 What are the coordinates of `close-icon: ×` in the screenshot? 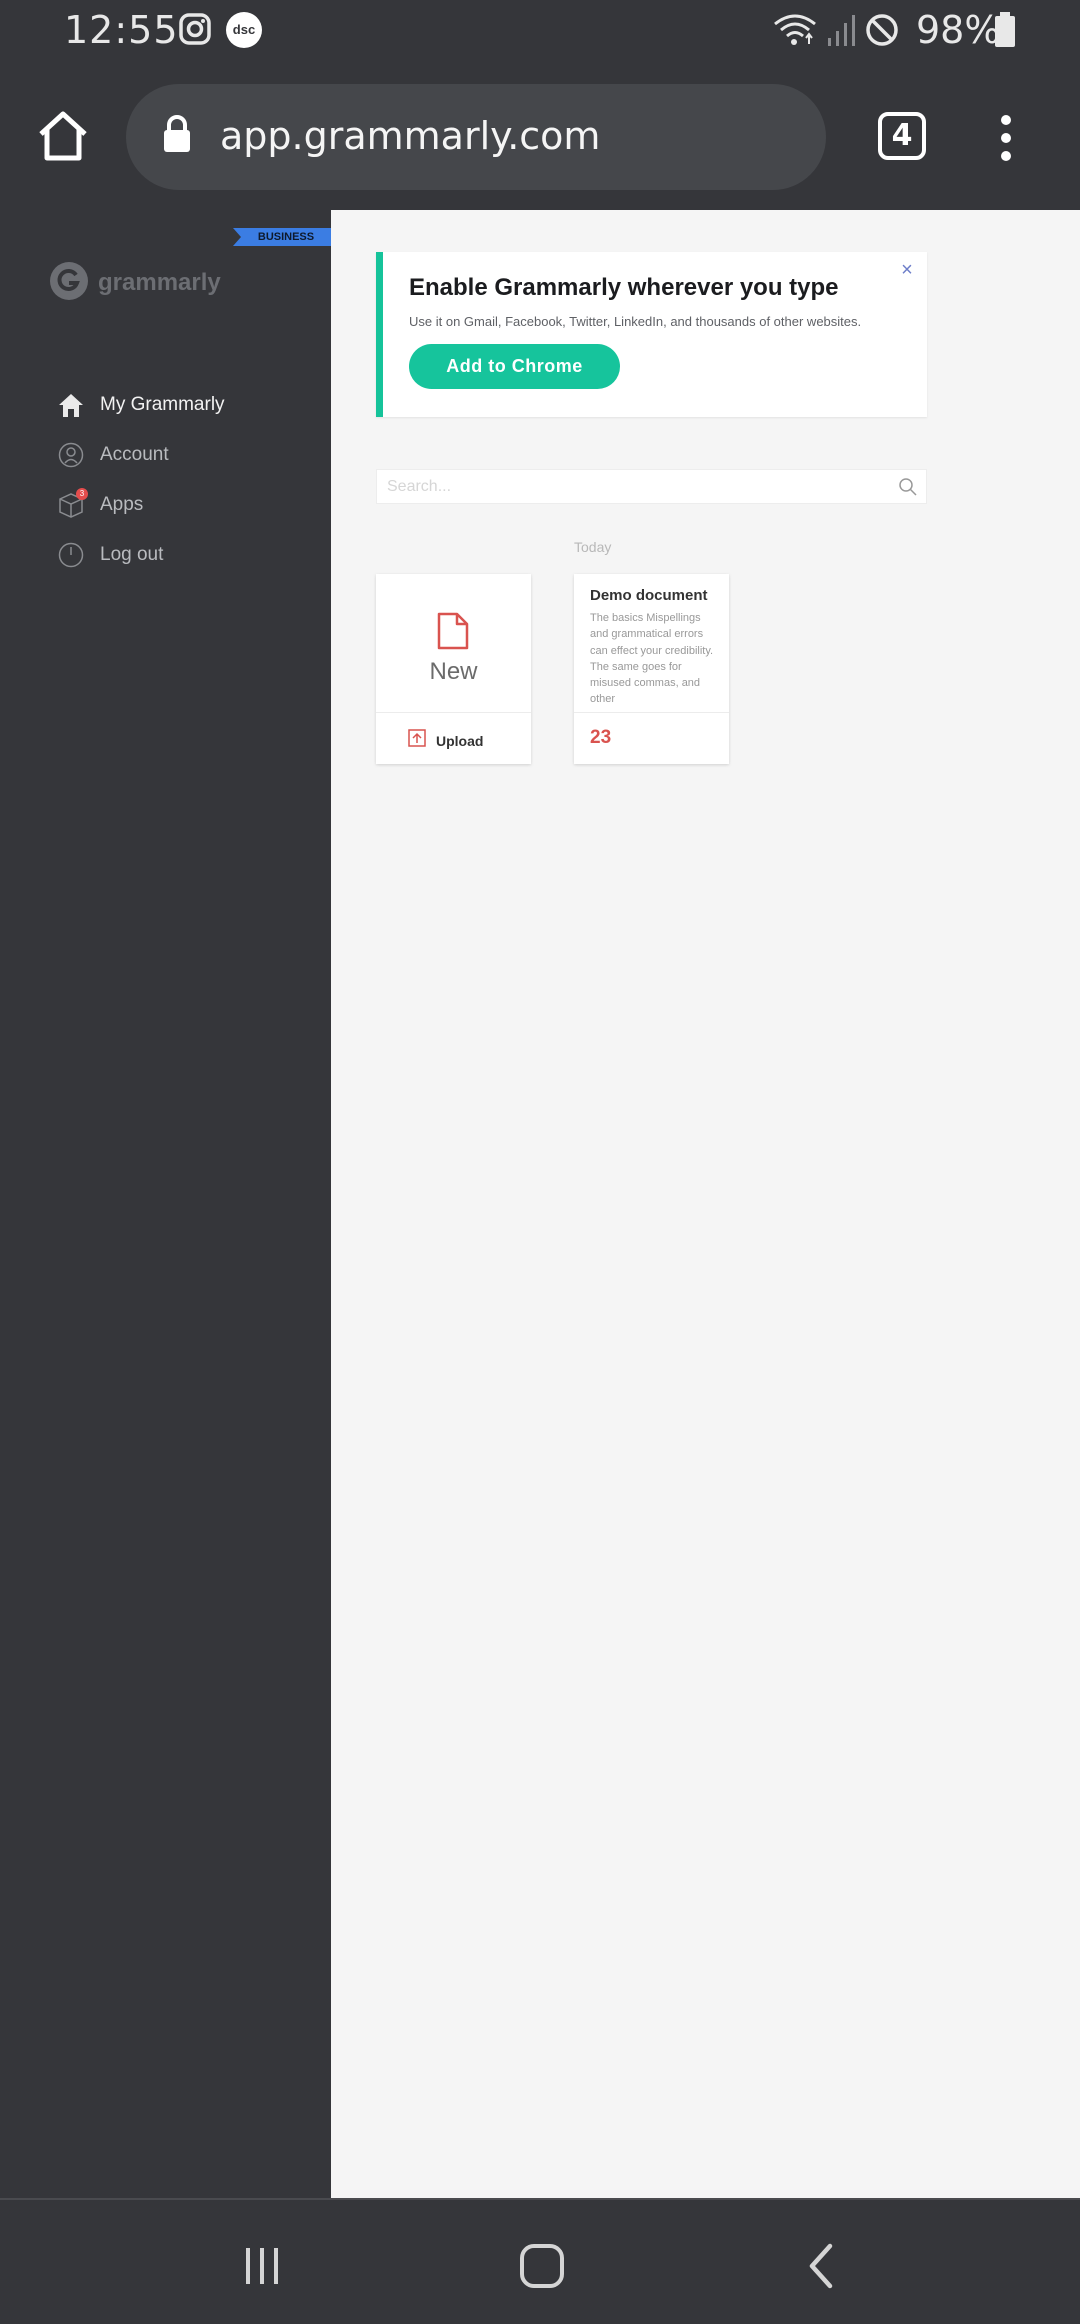 It's located at (907, 270).